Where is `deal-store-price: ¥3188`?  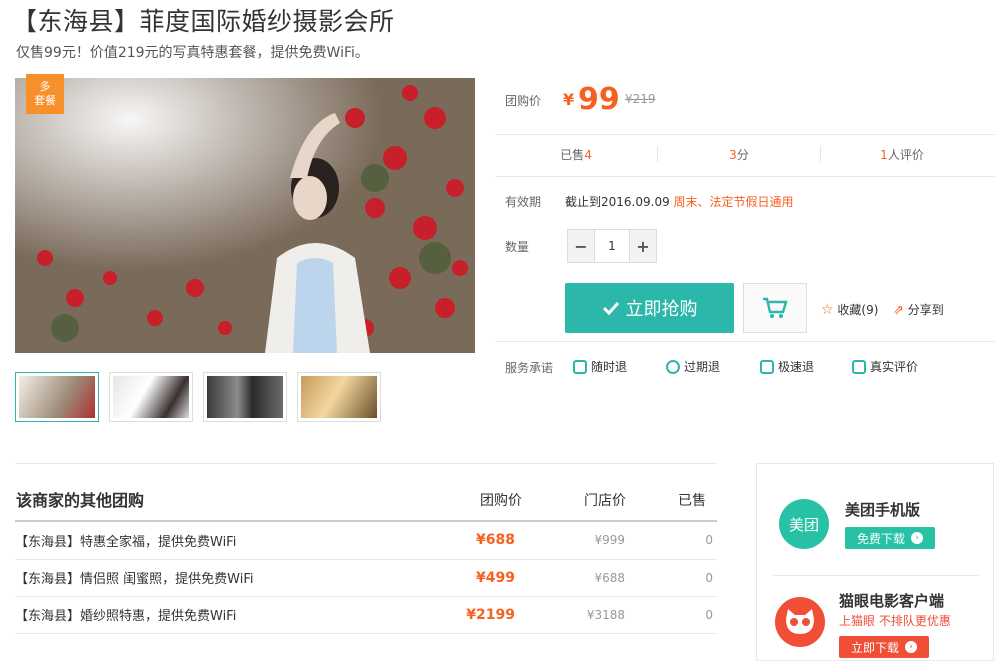 deal-store-price: ¥3188 is located at coordinates (570, 615).